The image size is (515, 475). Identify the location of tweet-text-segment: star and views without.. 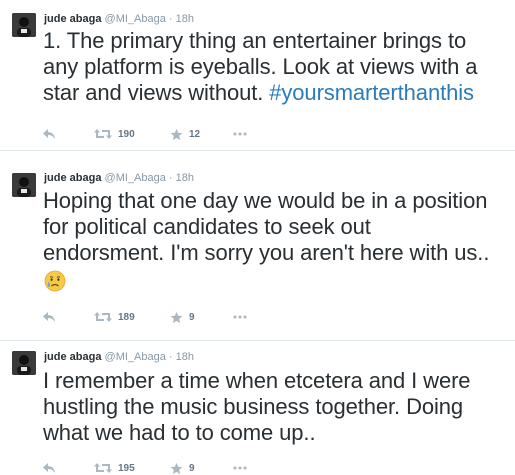
(153, 92).